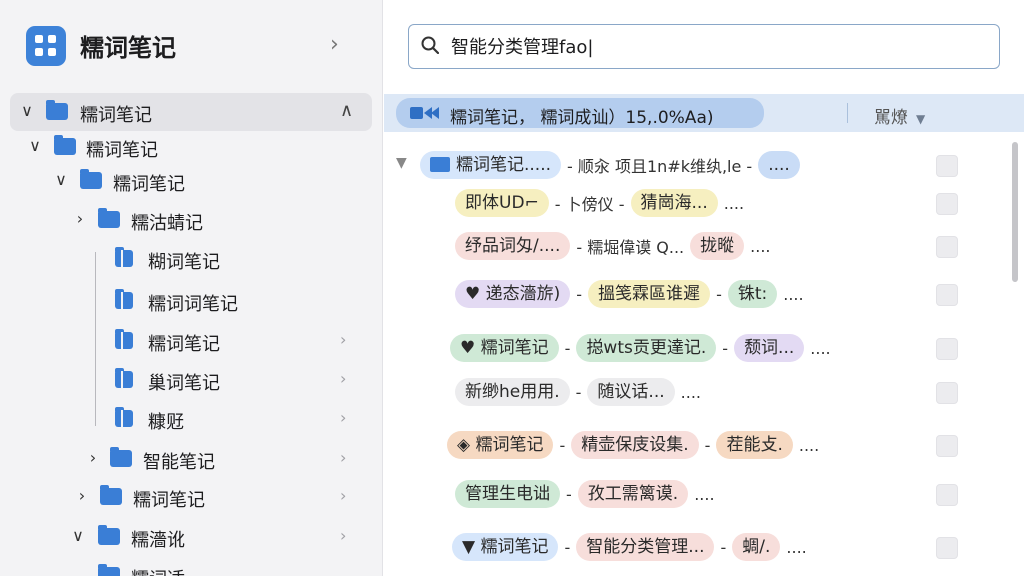 This screenshot has height=576, width=1024. Describe the element at coordinates (711, 46) in the screenshot. I see `search-input` at that location.